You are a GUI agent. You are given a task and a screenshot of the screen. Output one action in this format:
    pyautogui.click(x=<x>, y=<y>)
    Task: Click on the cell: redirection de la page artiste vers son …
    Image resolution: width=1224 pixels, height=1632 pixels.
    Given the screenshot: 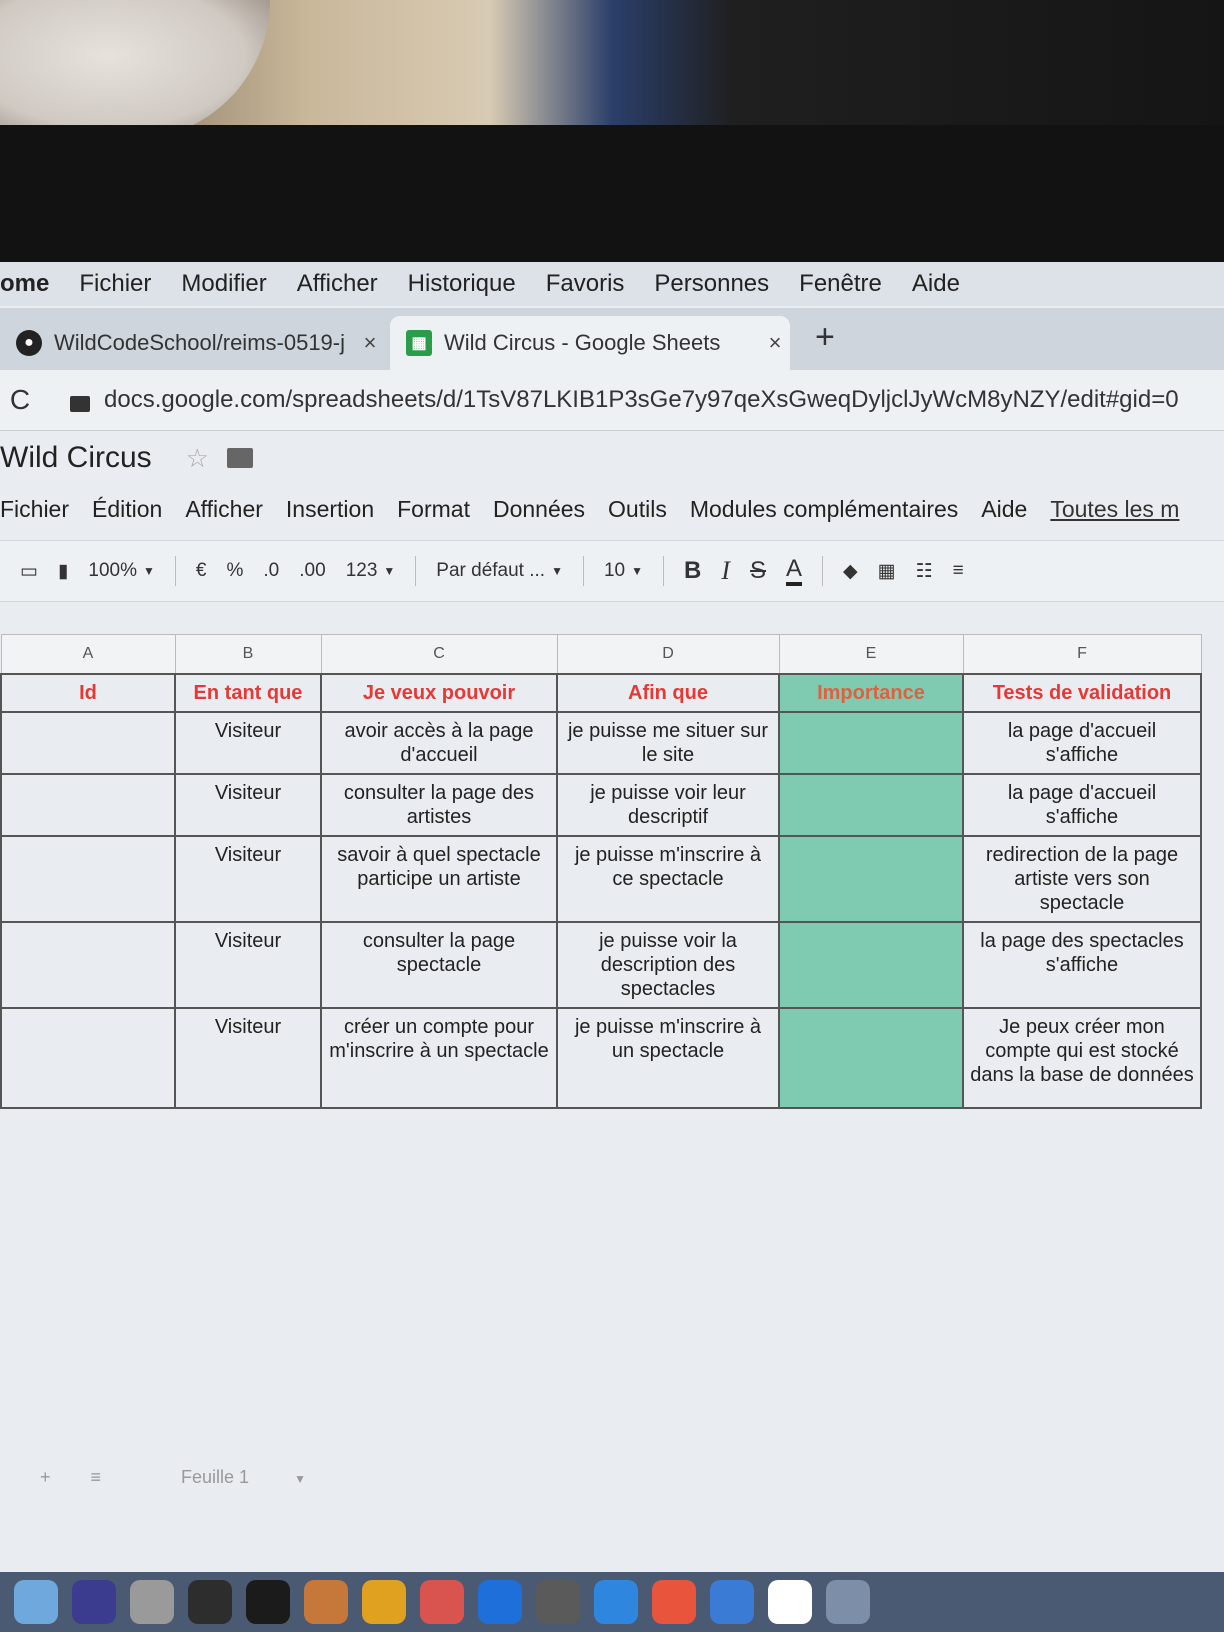 What is the action you would take?
    pyautogui.click(x=1082, y=879)
    